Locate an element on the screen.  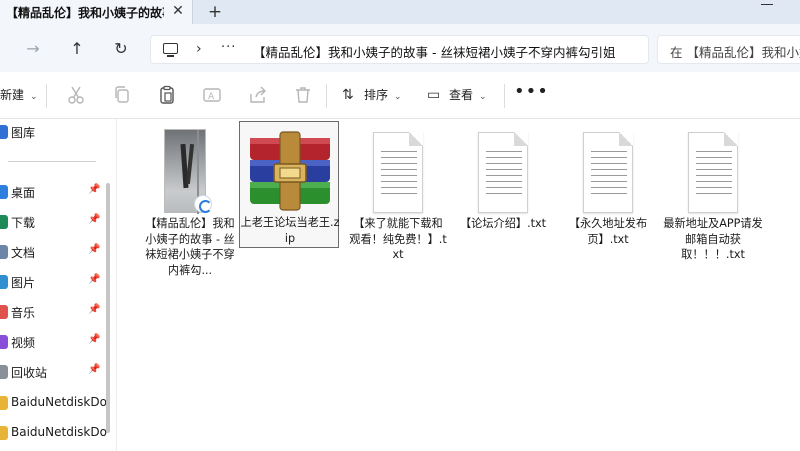
winrar-archive-icon is located at coordinates (290, 171).